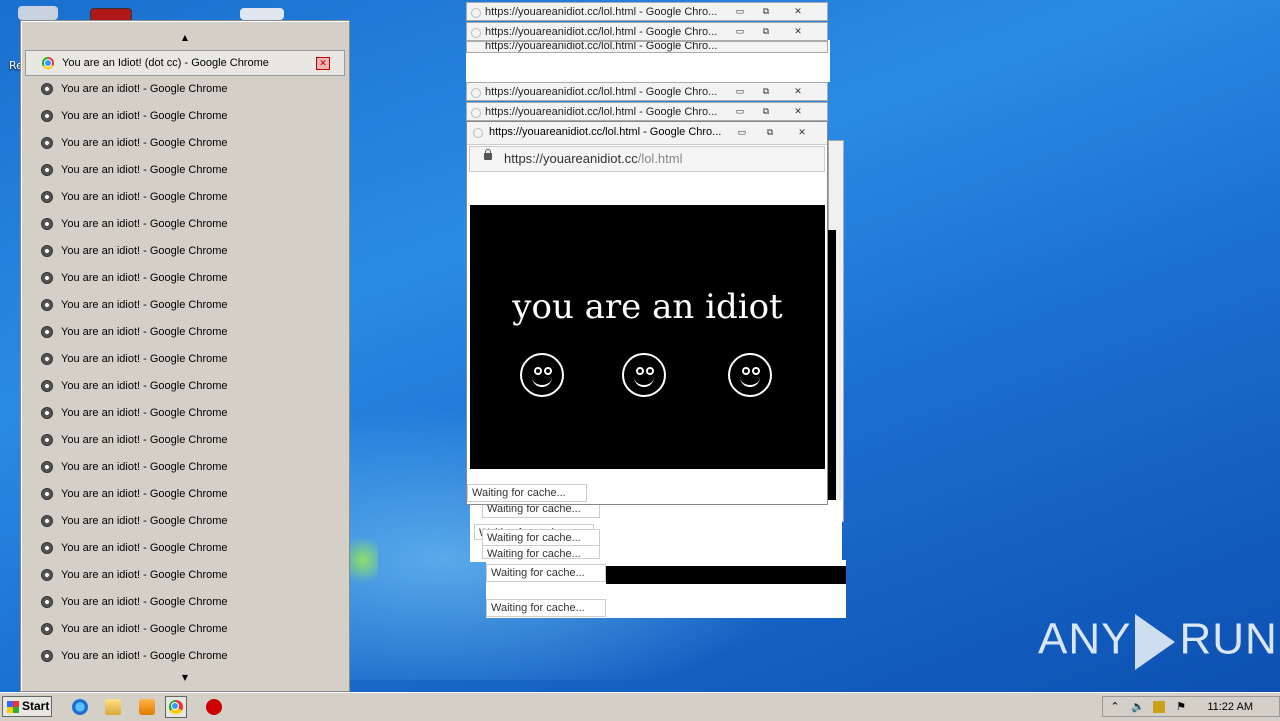 This screenshot has height=721, width=1280. What do you see at coordinates (13, 707) in the screenshot?
I see `windows-logo-icon` at bounding box center [13, 707].